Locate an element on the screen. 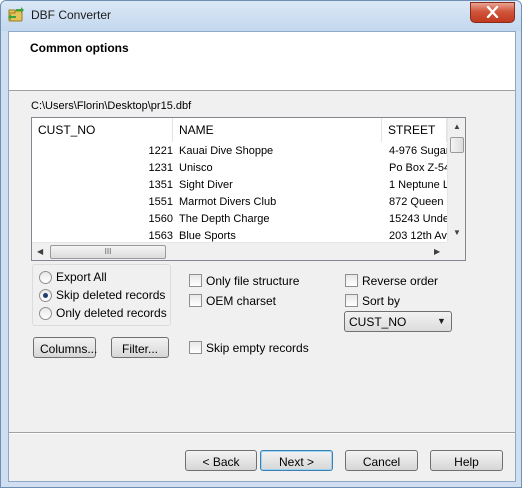 Image resolution: width=522 pixels, height=488 pixels. cell-cust-no: 1221 is located at coordinates (160, 151).